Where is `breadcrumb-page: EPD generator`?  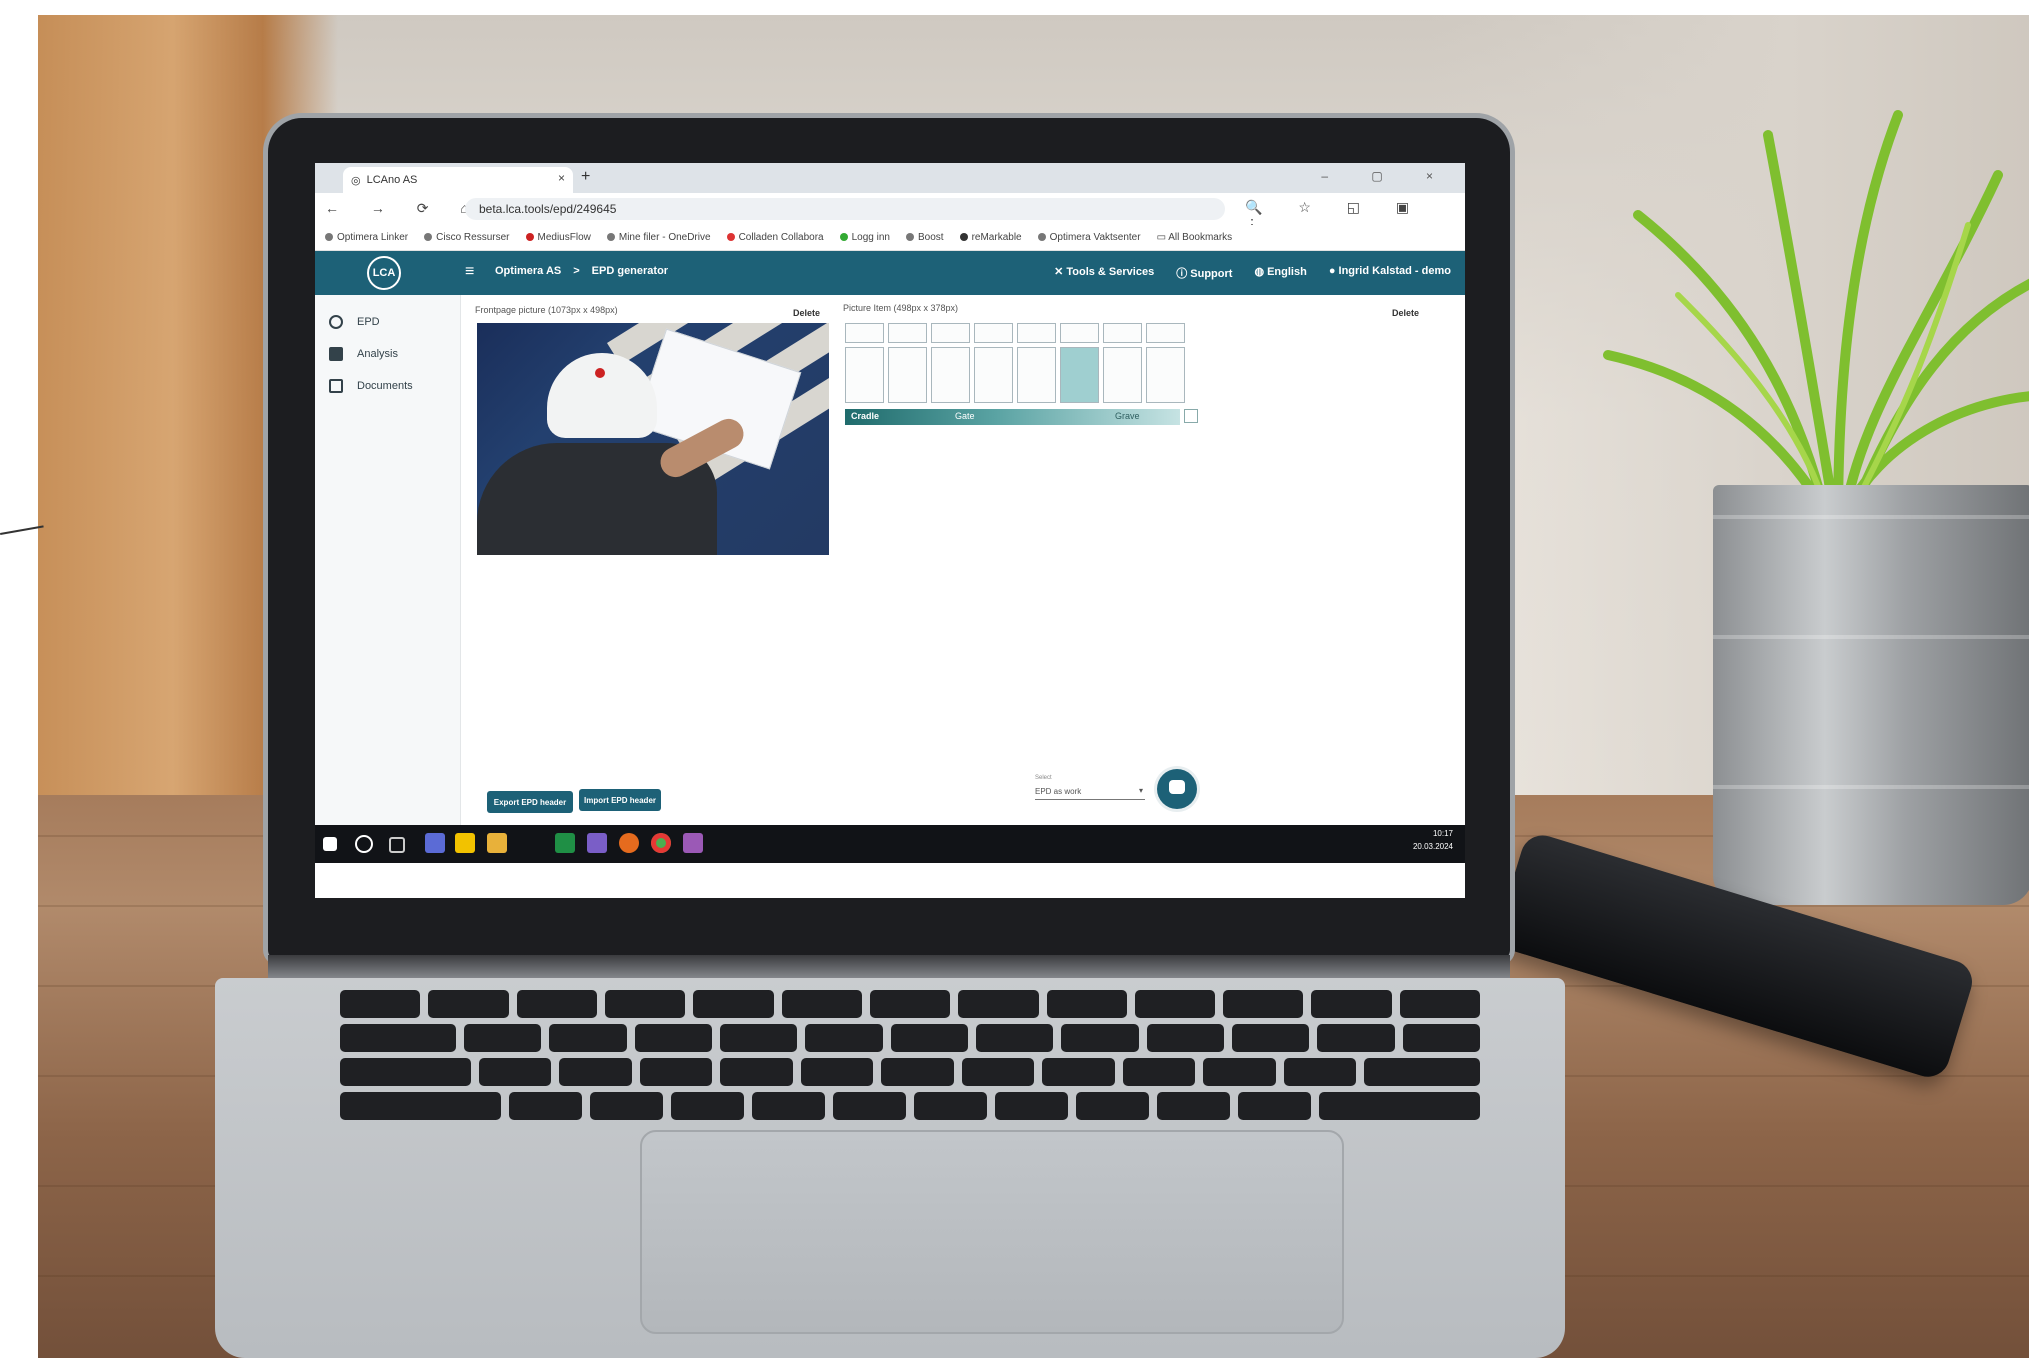
breadcrumb-page: EPD generator is located at coordinates (630, 271).